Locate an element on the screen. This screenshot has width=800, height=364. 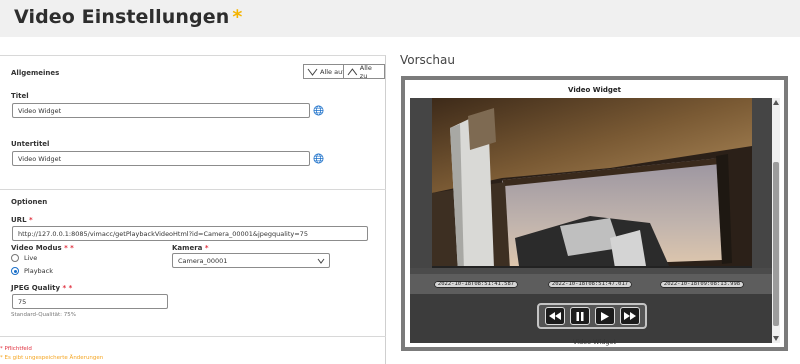
play-icon is located at coordinates (604, 316).